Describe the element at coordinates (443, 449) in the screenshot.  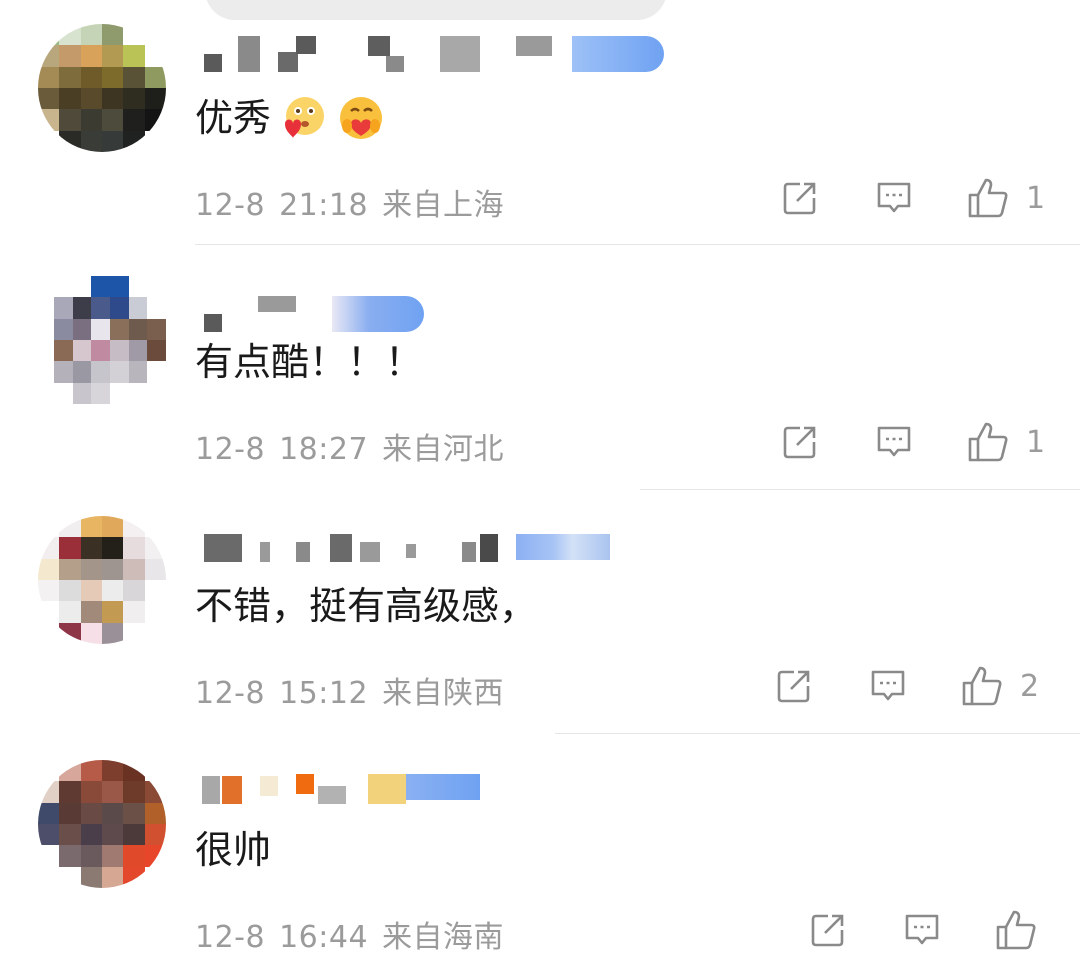
I see `comment-location: 来自河北` at that location.